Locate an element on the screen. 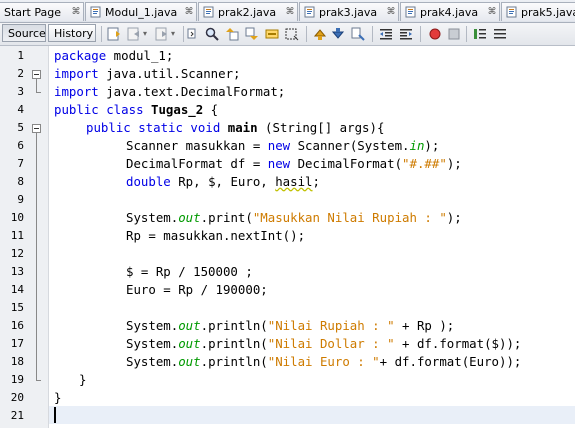 The height and width of the screenshot is (428, 575). class-name: Tugas_2 is located at coordinates (173, 109).